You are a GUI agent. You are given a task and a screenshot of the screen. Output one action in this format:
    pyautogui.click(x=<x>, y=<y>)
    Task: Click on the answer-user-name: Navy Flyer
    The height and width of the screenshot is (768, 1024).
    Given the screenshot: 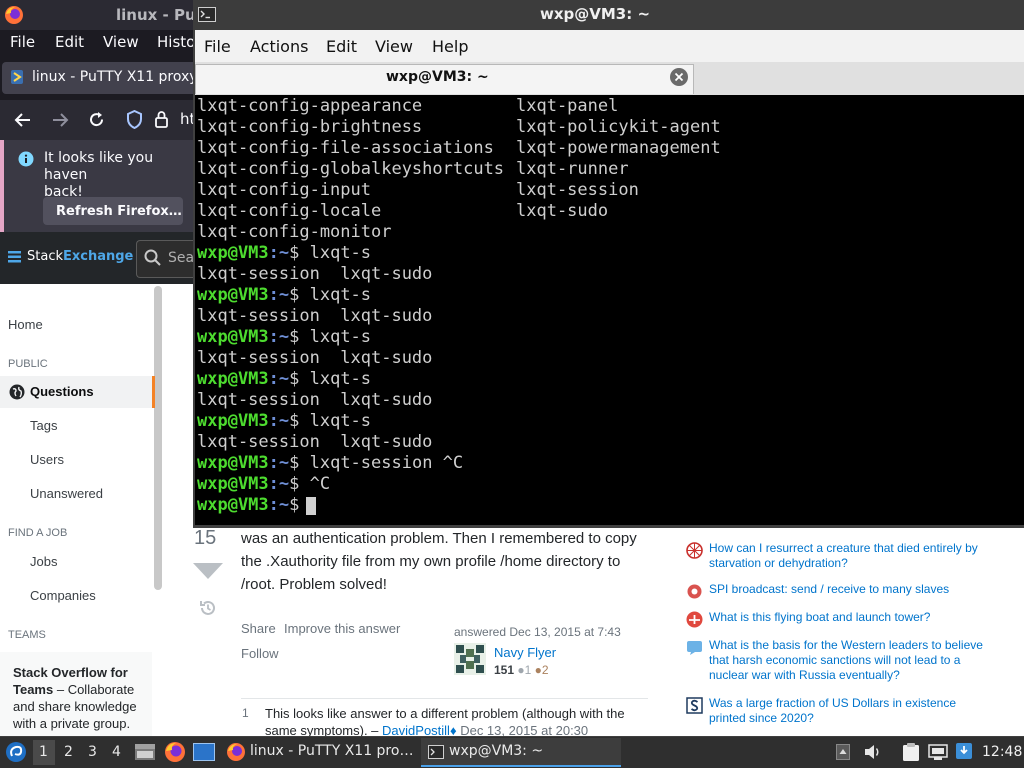 What is the action you would take?
    pyautogui.click(x=525, y=652)
    